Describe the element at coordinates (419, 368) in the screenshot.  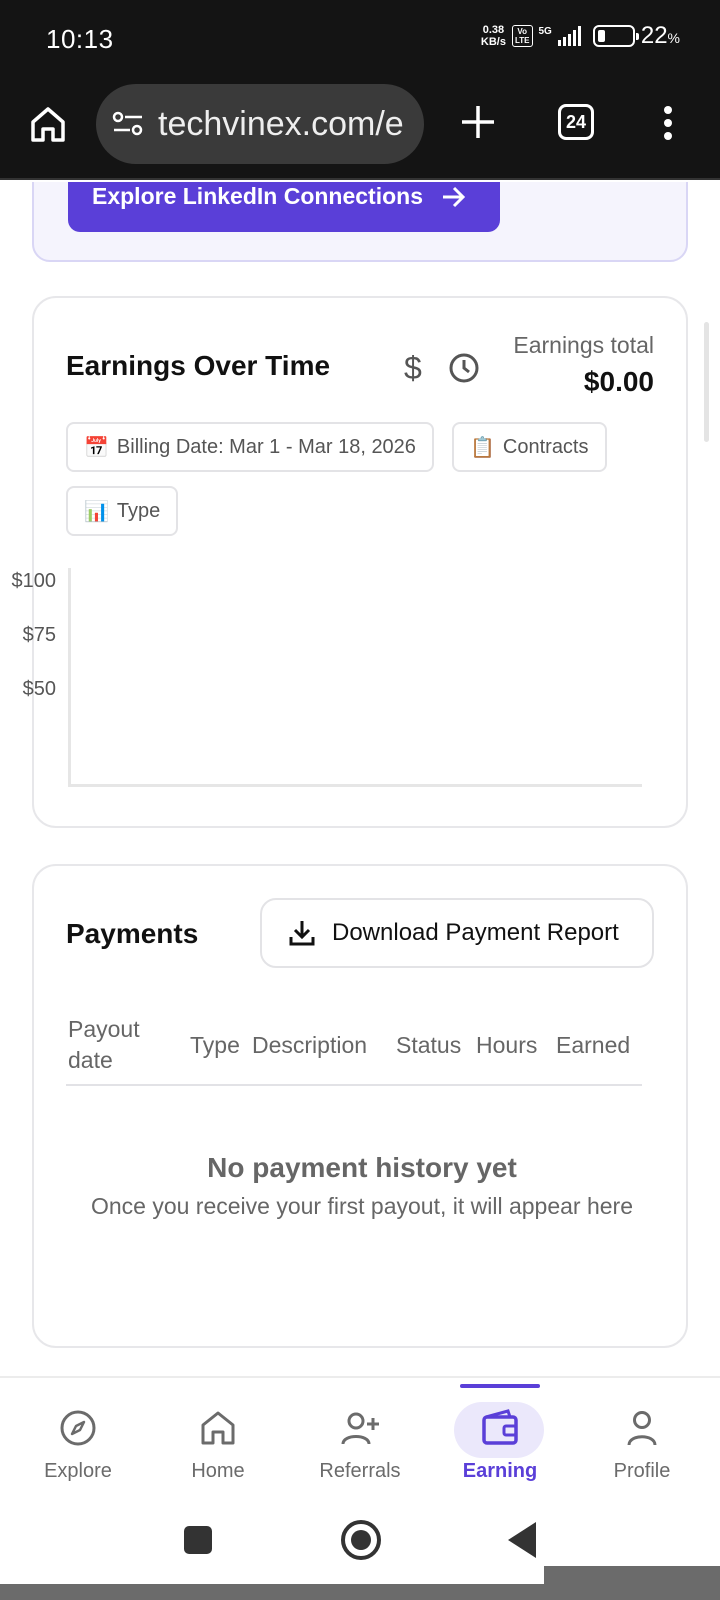
I see `dollar-icon: $` at that location.